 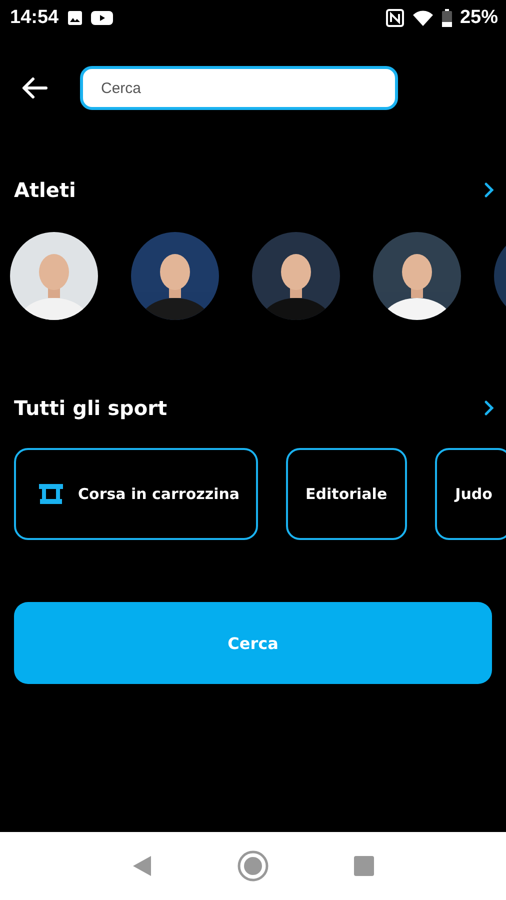 What do you see at coordinates (347, 494) in the screenshot?
I see `sport-chip: Editoriale` at bounding box center [347, 494].